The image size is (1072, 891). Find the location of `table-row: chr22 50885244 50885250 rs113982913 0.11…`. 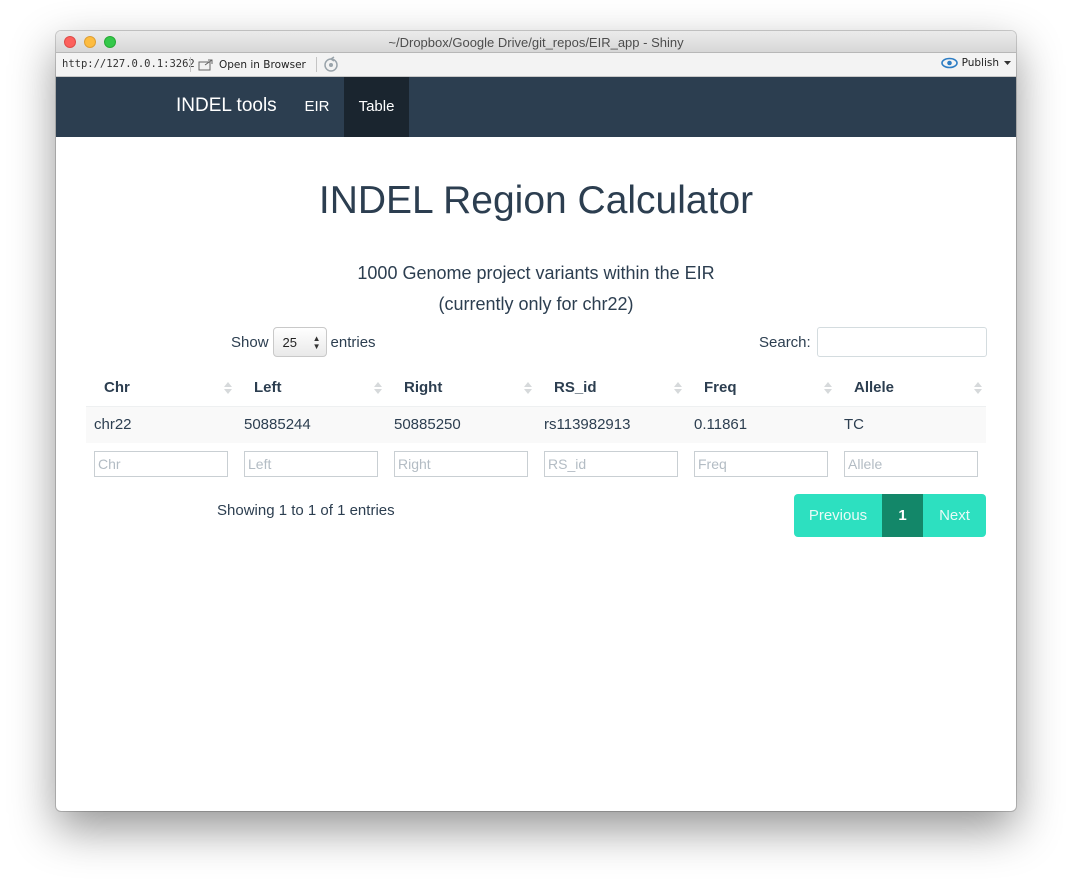

table-row: chr22 50885244 50885250 rs113982913 0.11… is located at coordinates (536, 425).